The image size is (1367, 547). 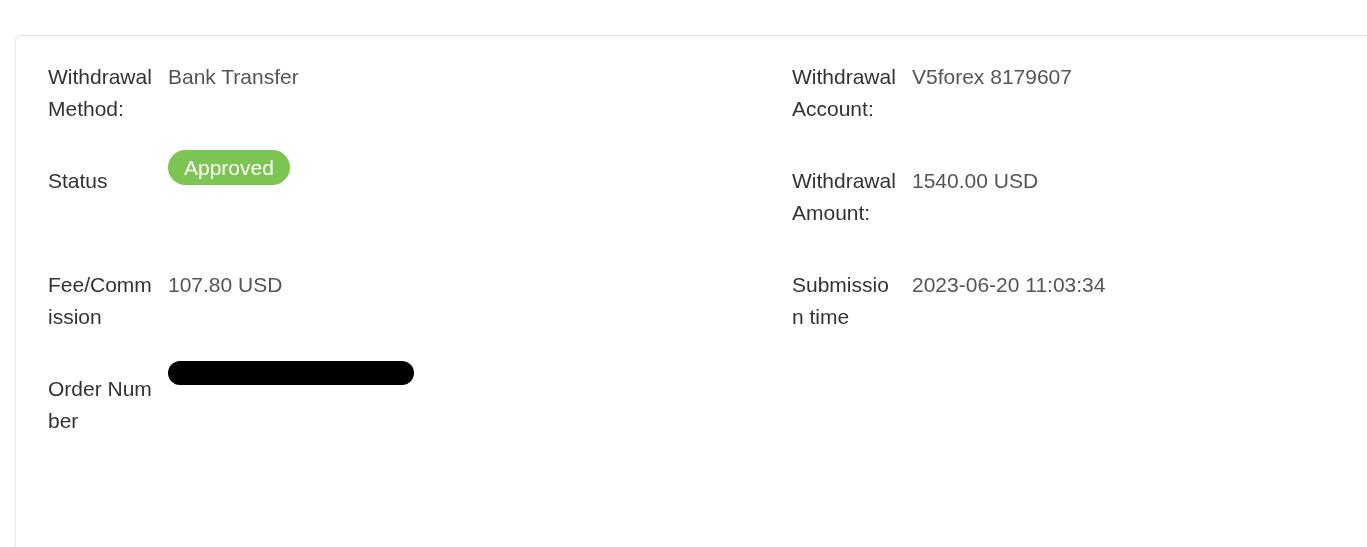 What do you see at coordinates (976, 181) in the screenshot?
I see `field-value: 1540.00 USD` at bounding box center [976, 181].